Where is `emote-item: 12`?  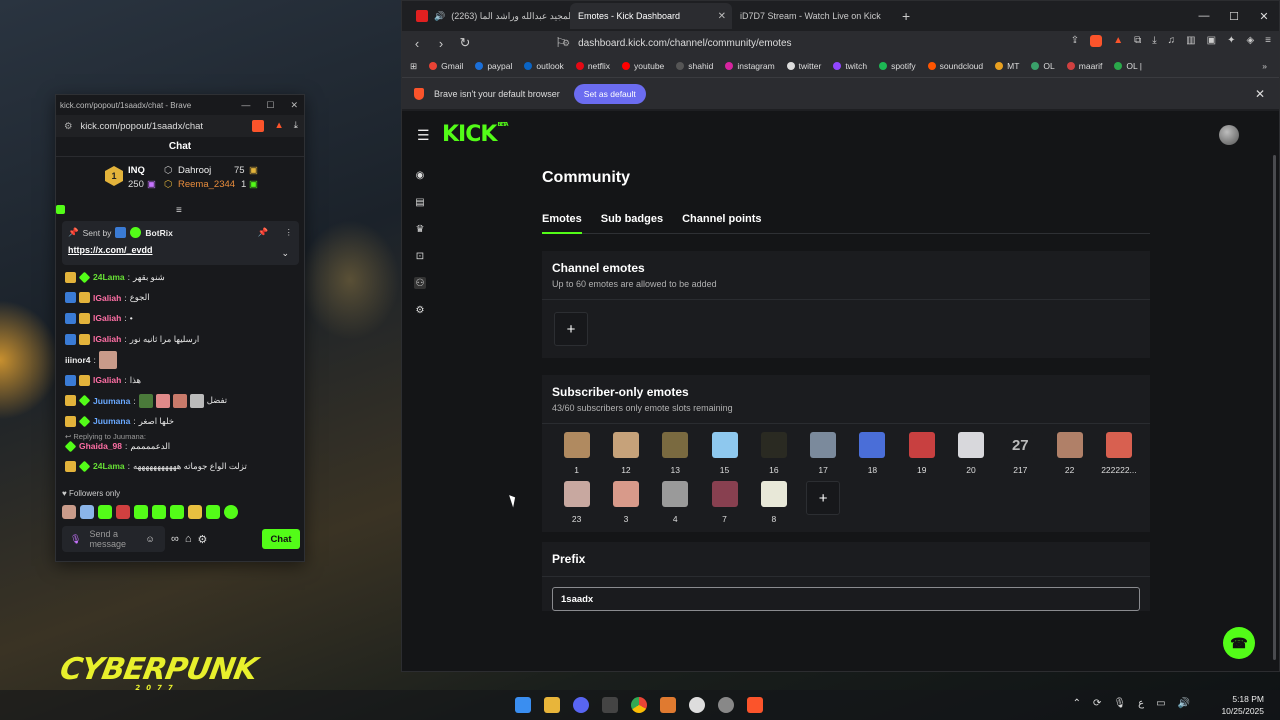
emote-item: 12 is located at coordinates (625, 453).